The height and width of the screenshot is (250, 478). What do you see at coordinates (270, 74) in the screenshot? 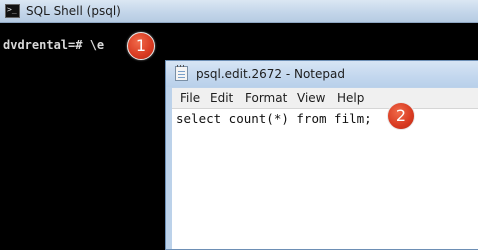
I see `notepad-window-title: psql.edit.2672 - Notepad` at bounding box center [270, 74].